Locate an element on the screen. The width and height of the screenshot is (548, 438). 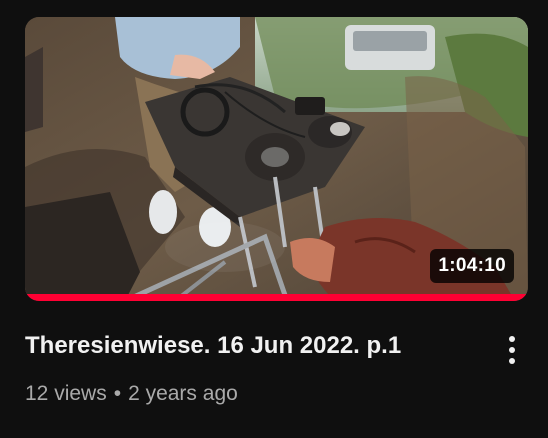
more-options-button is located at coordinates (512, 350).